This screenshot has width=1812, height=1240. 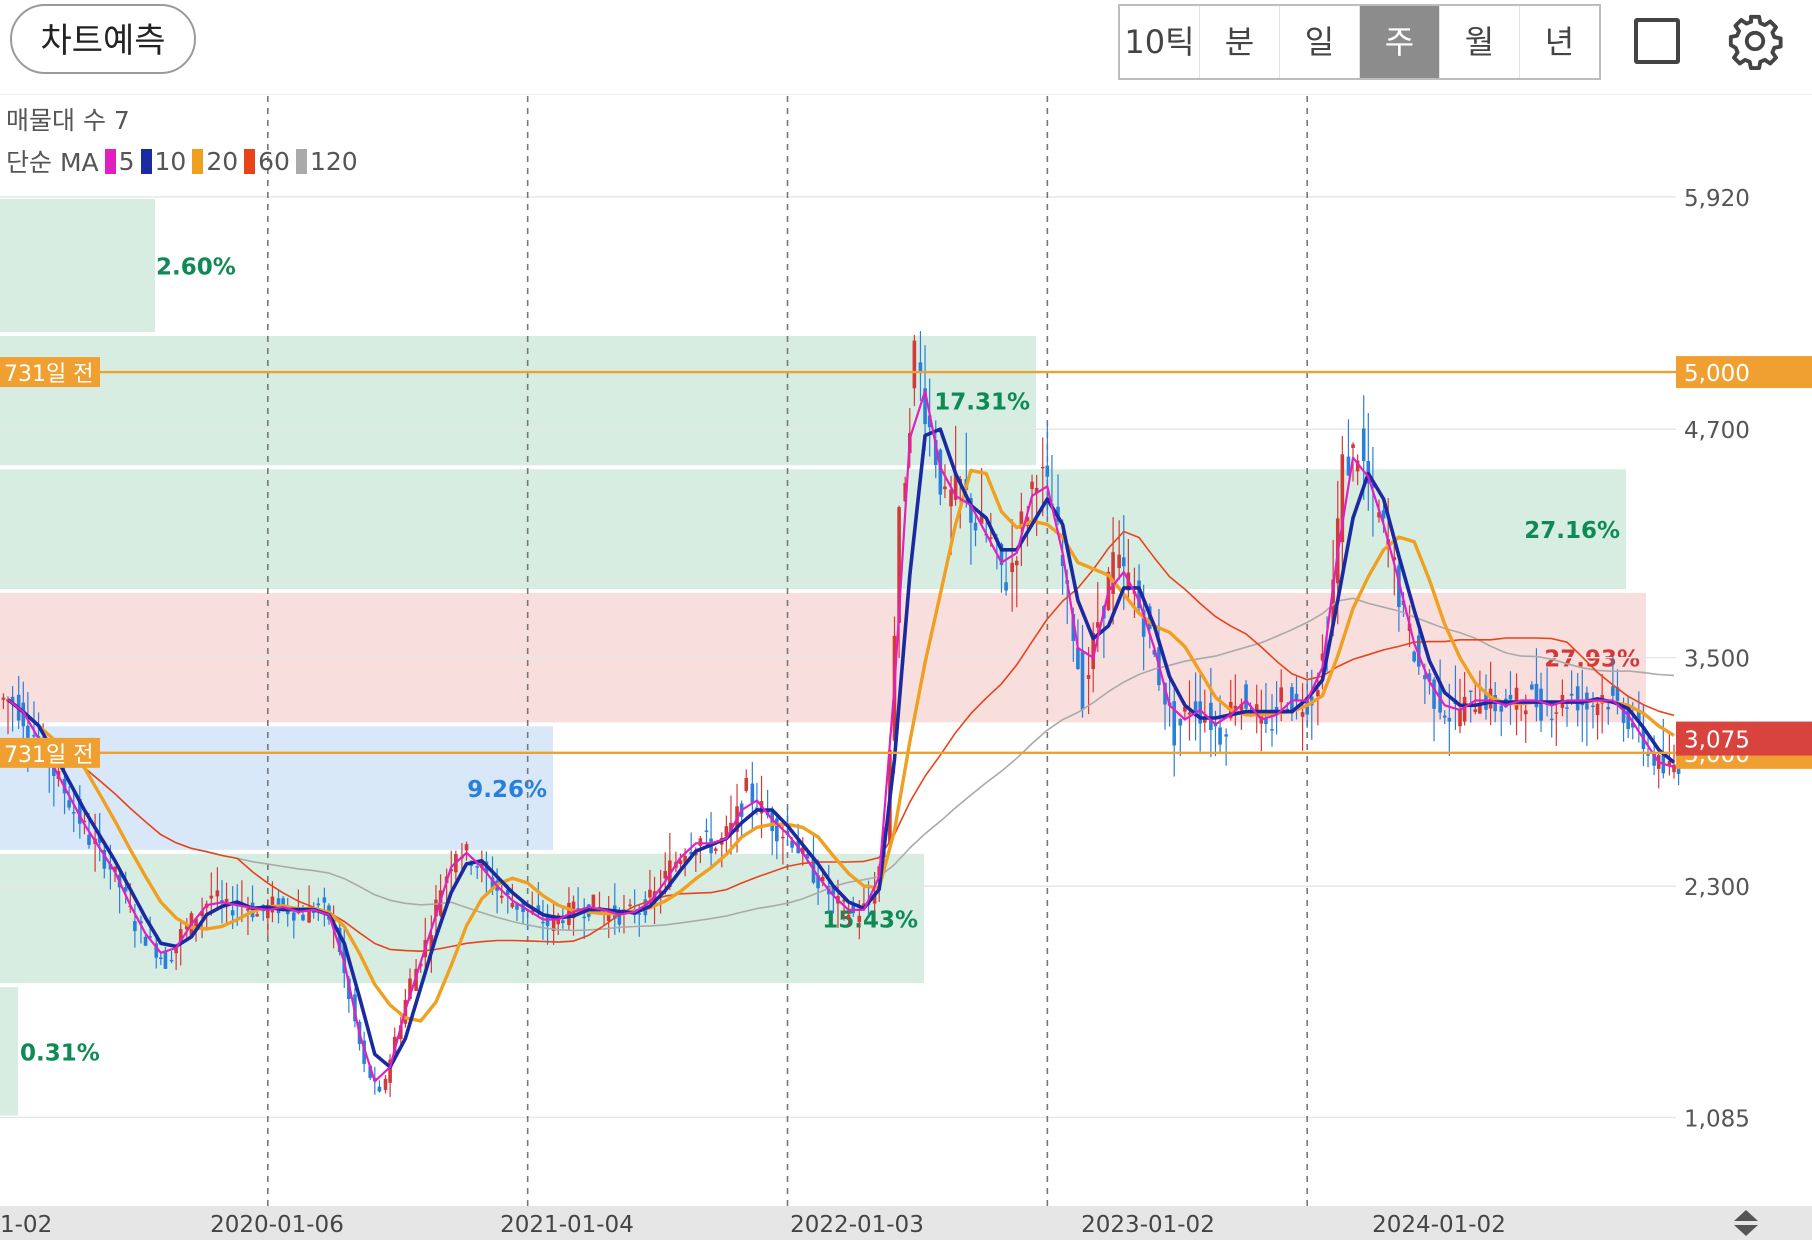 What do you see at coordinates (52, 162) in the screenshot?
I see `ma-legend-label: 단순 MA` at bounding box center [52, 162].